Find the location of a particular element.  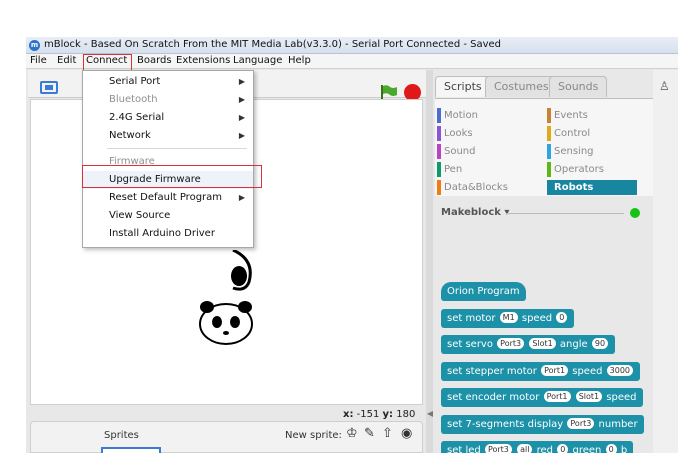

robot-block: set 7-segments display Port3 number is located at coordinates (542, 424).